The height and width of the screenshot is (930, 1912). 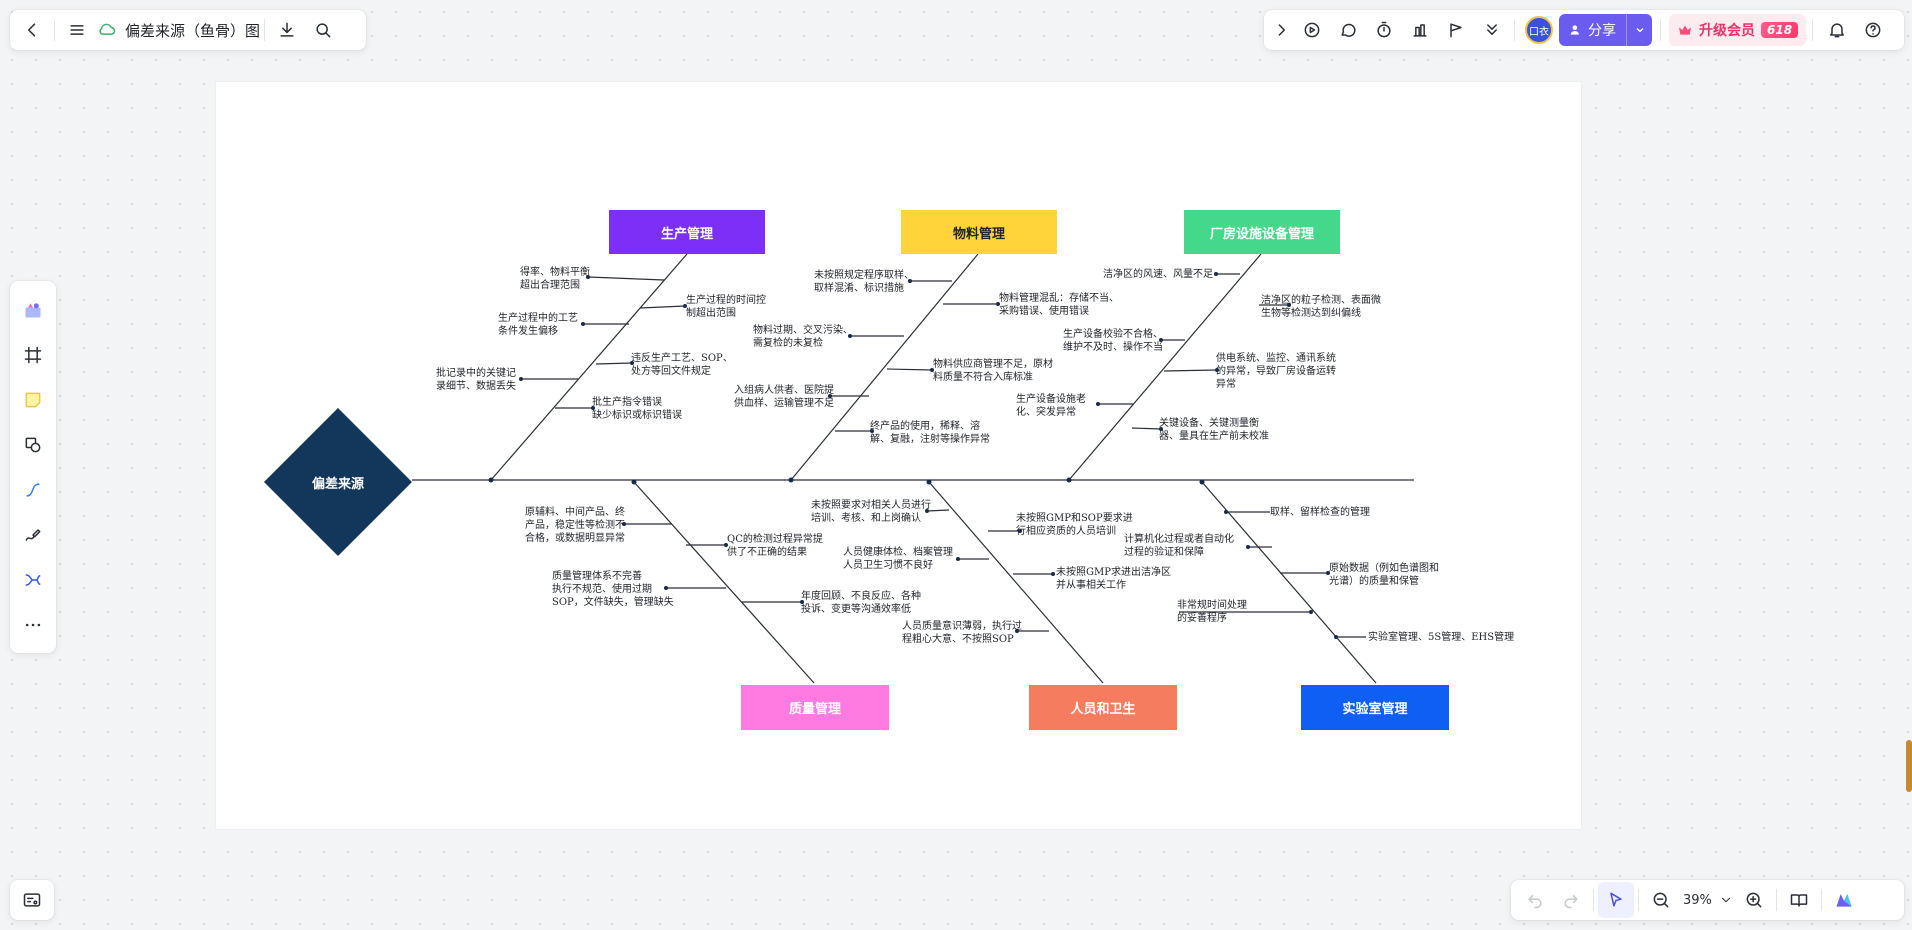 I want to click on collapse-chevron-icon, so click(x=1281, y=30).